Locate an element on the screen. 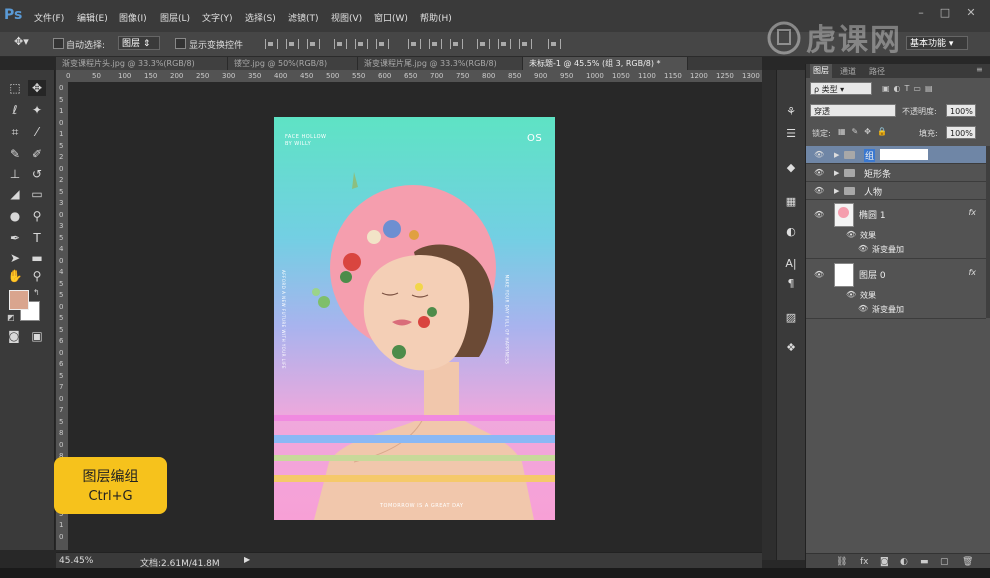 The height and width of the screenshot is (578, 990). new-adjustment-icon: ◐ is located at coordinates (904, 562).